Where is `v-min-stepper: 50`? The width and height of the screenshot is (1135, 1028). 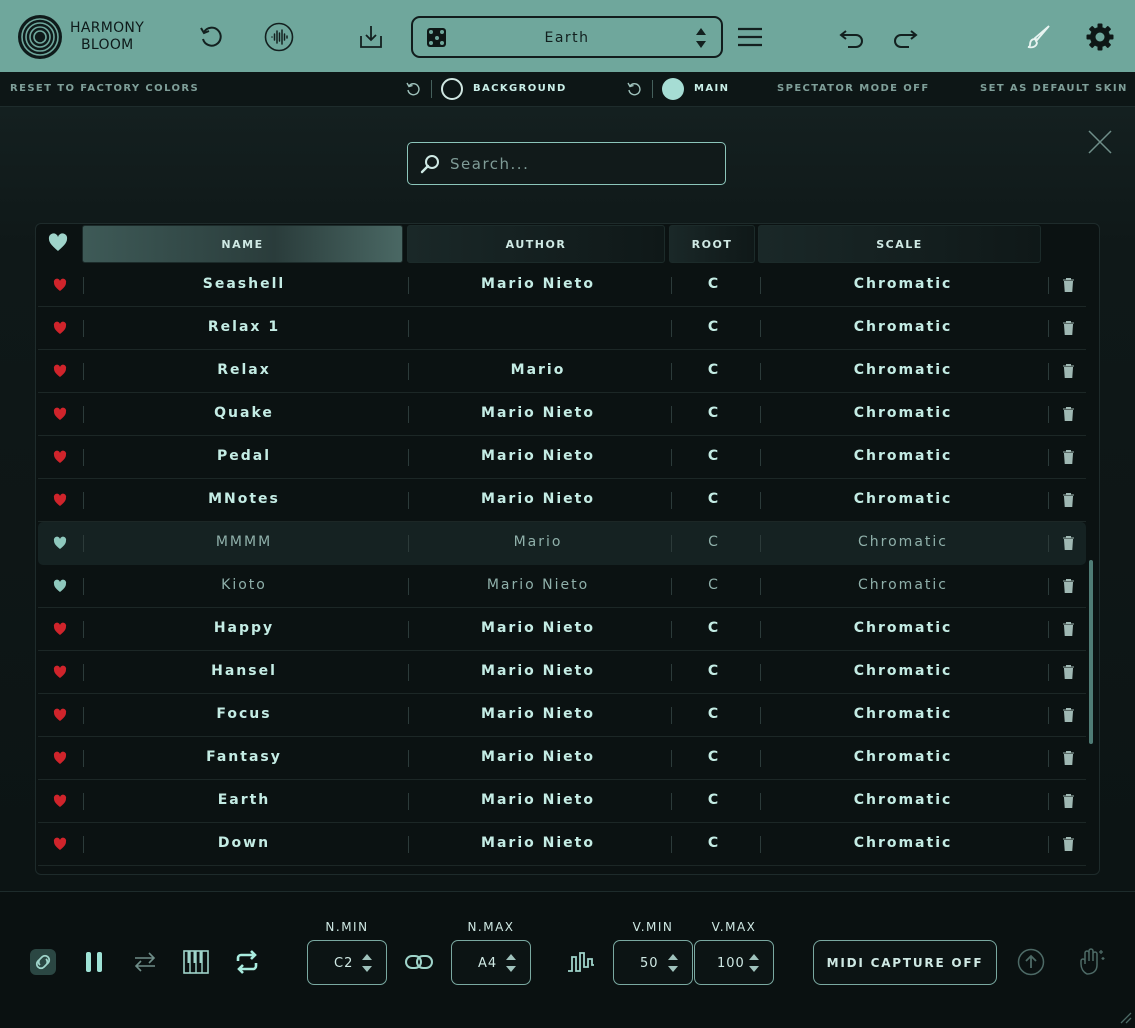
v-min-stepper: 50 is located at coordinates (653, 962).